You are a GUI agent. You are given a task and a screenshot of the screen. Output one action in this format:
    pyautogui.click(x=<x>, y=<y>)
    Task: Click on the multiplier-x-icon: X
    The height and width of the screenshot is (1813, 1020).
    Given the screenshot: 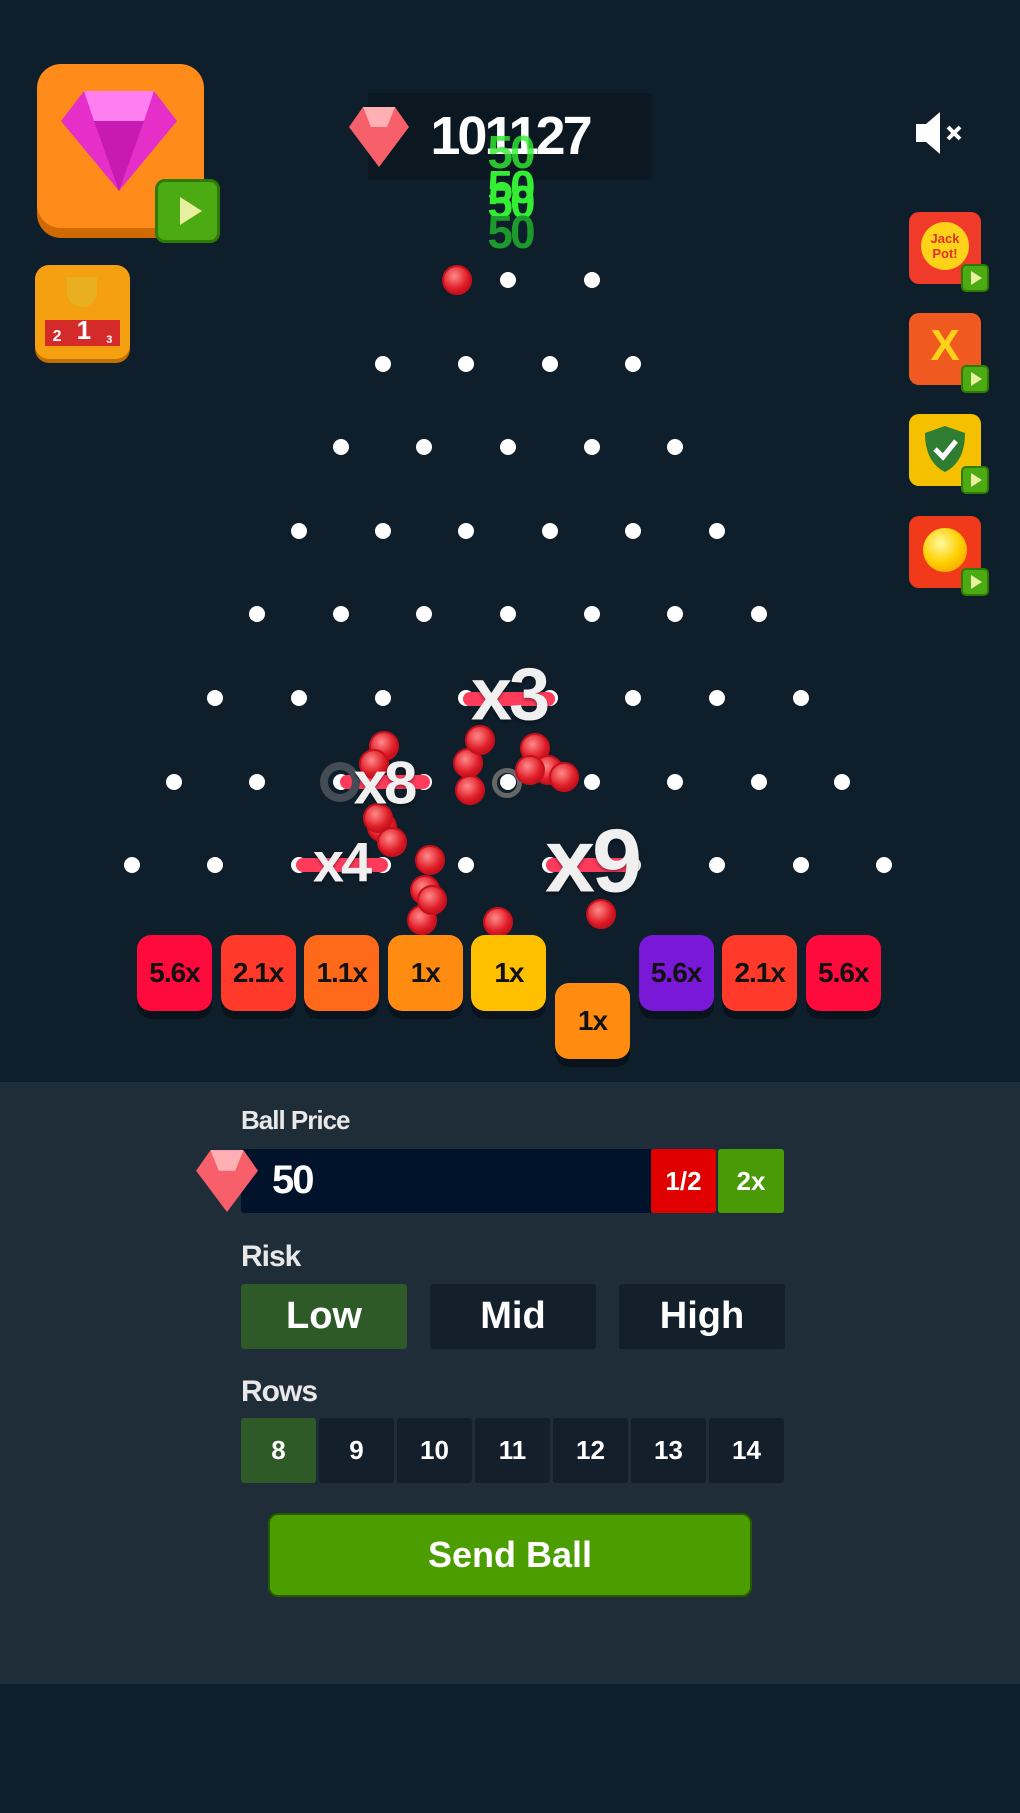 What is the action you would take?
    pyautogui.click(x=945, y=345)
    